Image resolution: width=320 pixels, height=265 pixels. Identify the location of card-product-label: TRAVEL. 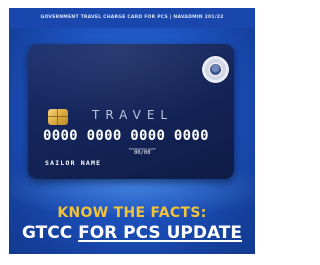
(133, 115).